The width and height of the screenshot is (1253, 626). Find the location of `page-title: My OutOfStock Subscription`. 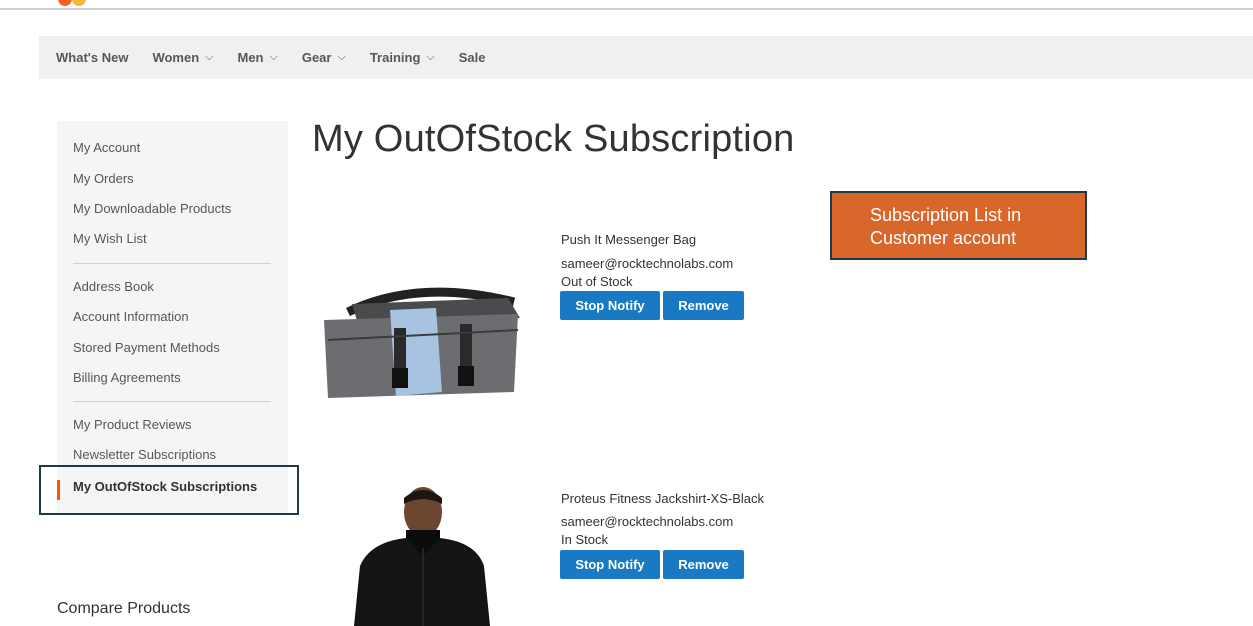

page-title: My OutOfStock Subscription is located at coordinates (553, 139).